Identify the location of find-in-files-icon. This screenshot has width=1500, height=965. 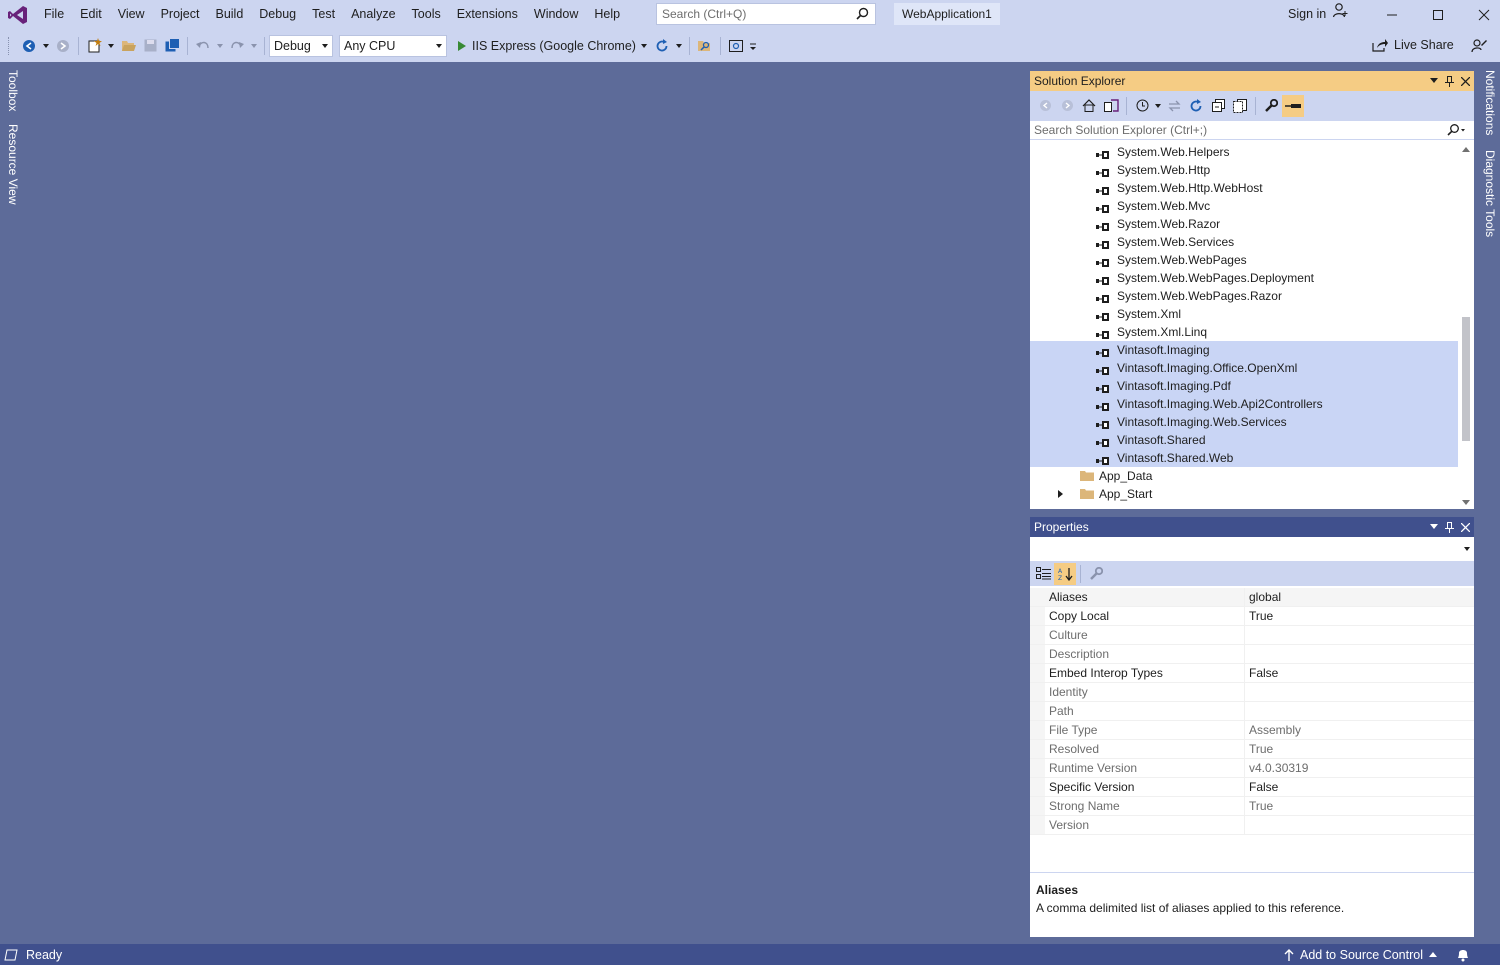
(705, 46).